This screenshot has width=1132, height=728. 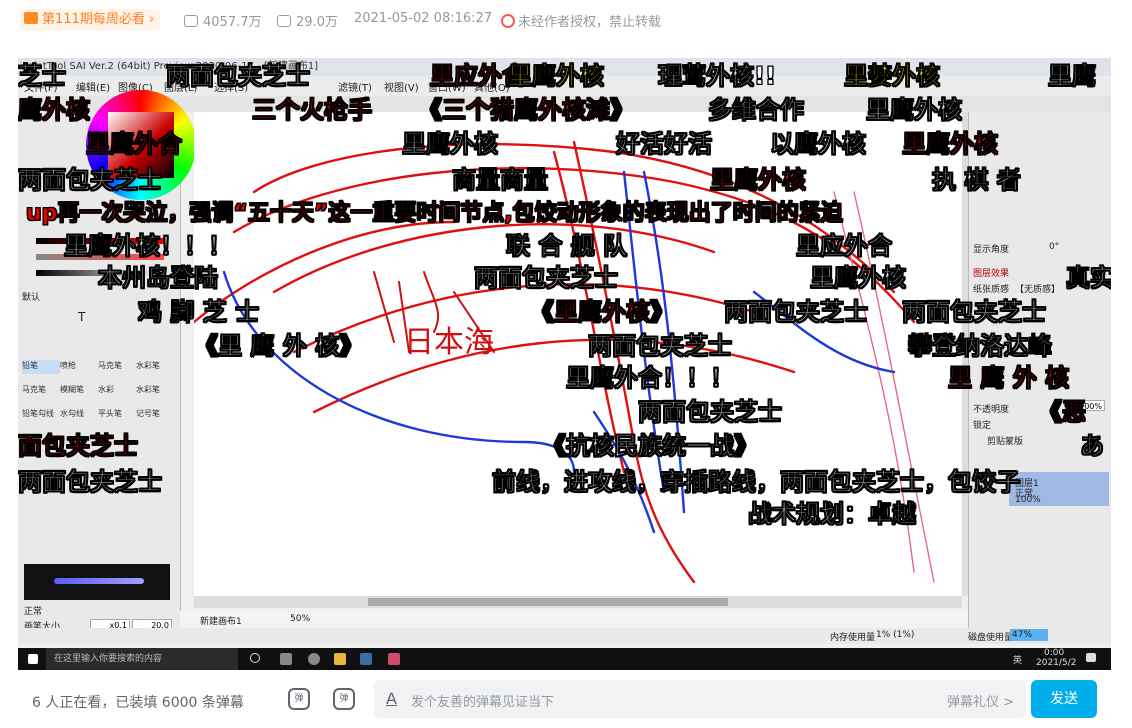 I want to click on danmaku: 好活好活, so click(x=664, y=144).